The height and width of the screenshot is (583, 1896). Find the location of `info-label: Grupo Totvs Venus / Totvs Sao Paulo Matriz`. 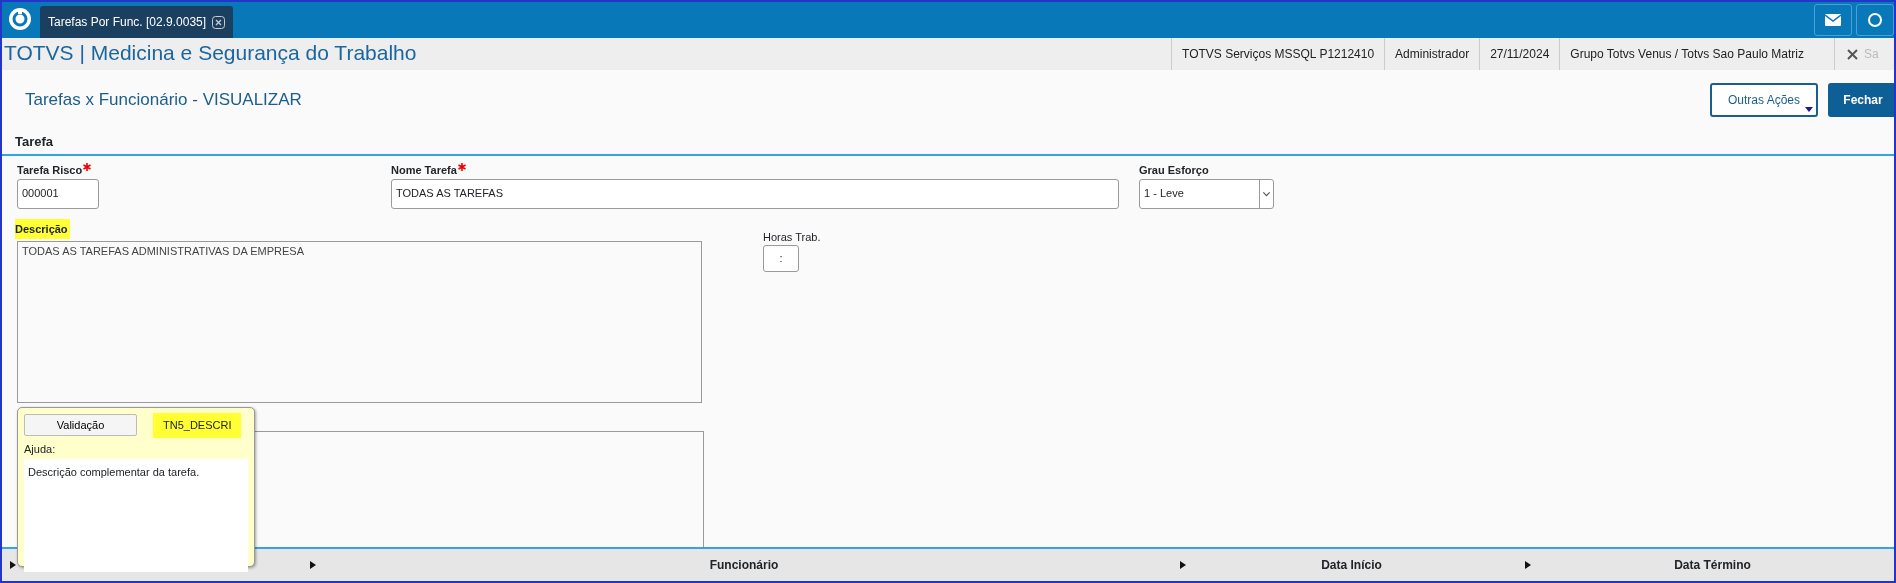

info-label: Grupo Totvs Venus / Totvs Sao Paulo Matriz is located at coordinates (1686, 54).